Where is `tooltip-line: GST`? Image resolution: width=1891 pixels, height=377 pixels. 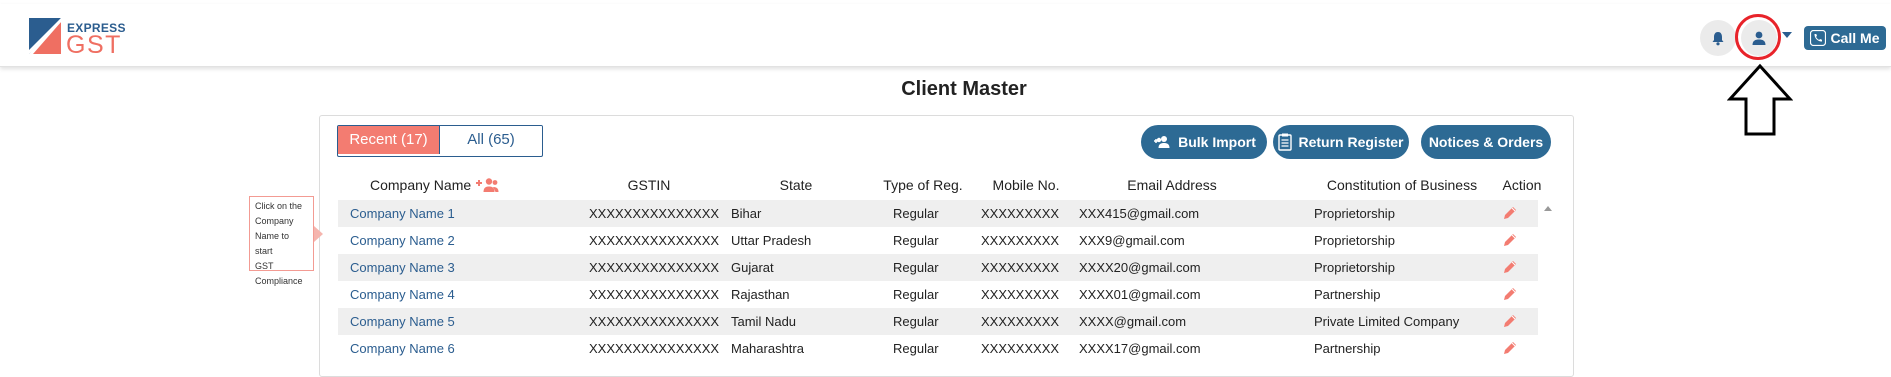 tooltip-line: GST is located at coordinates (264, 266).